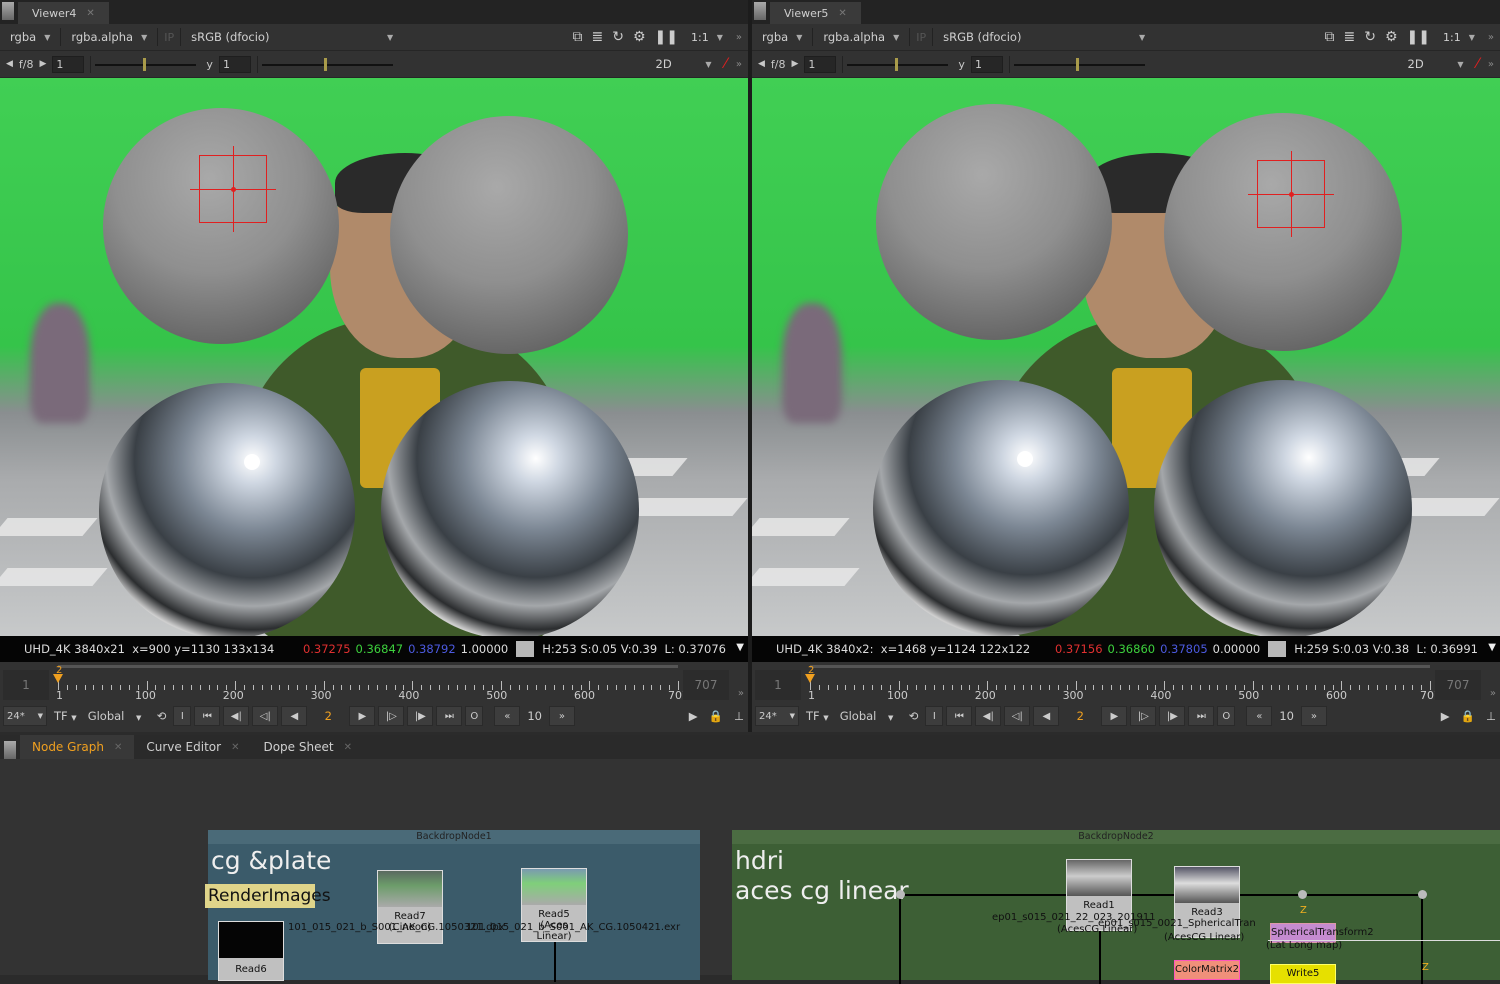  Describe the element at coordinates (251, 951) in the screenshot. I see `node-read6: Read6` at that location.